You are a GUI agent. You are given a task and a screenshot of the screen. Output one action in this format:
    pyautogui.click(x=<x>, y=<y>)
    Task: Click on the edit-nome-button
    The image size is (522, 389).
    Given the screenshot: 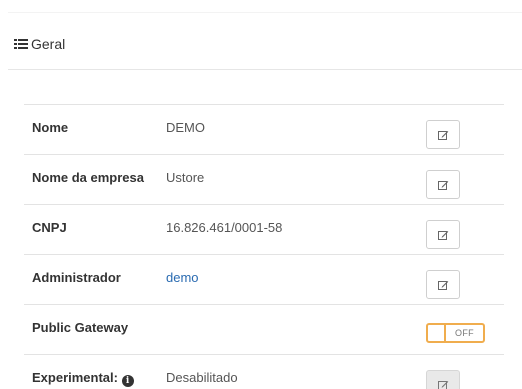 What is the action you would take?
    pyautogui.click(x=443, y=134)
    